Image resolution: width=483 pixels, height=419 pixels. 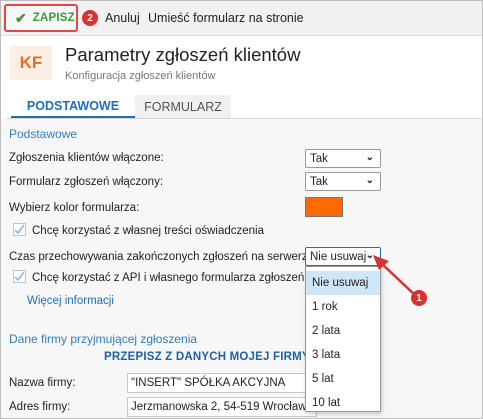 What do you see at coordinates (86, 182) in the screenshot?
I see `form-enabled-label: Formularz zgłoszeń włączony:` at bounding box center [86, 182].